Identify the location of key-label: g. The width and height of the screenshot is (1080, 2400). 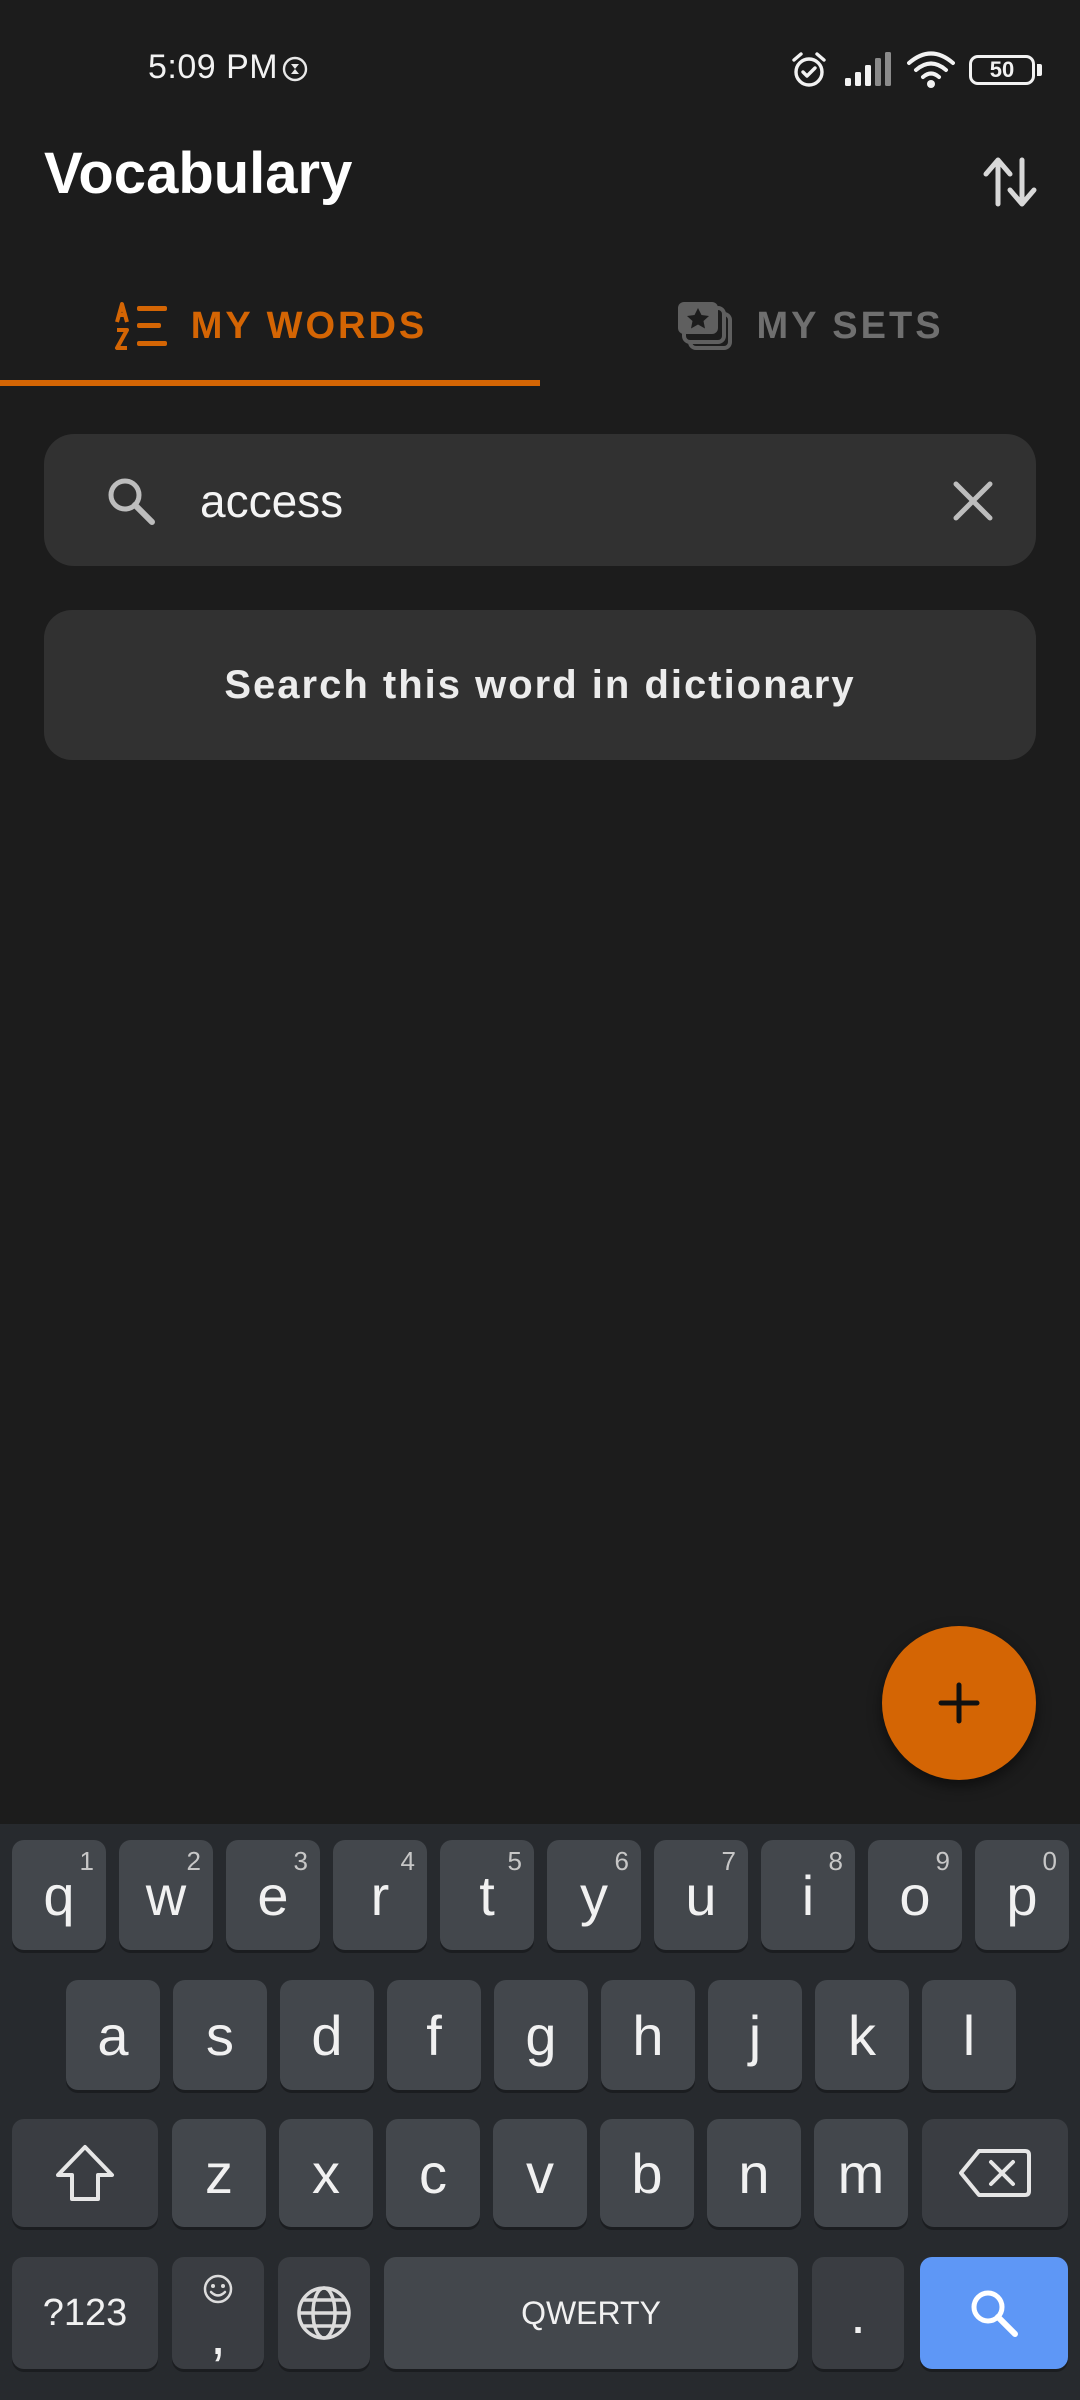
(541, 2035).